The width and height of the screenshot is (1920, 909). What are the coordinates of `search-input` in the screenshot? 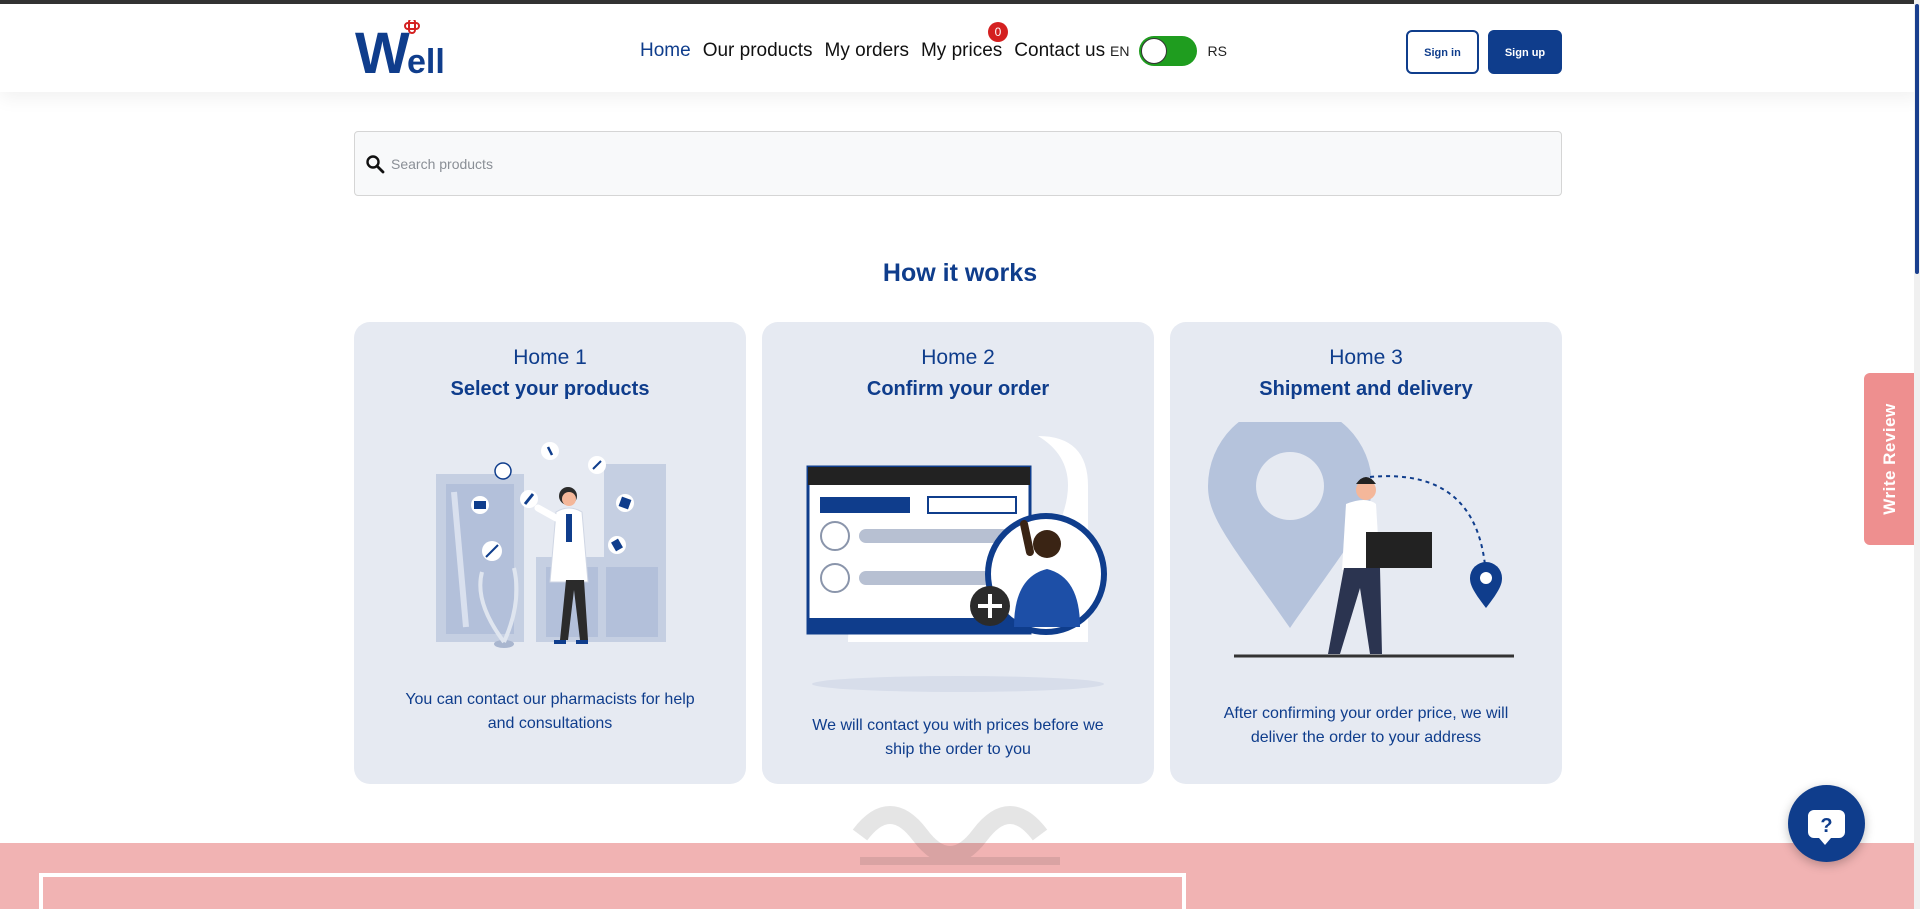 It's located at (967, 163).